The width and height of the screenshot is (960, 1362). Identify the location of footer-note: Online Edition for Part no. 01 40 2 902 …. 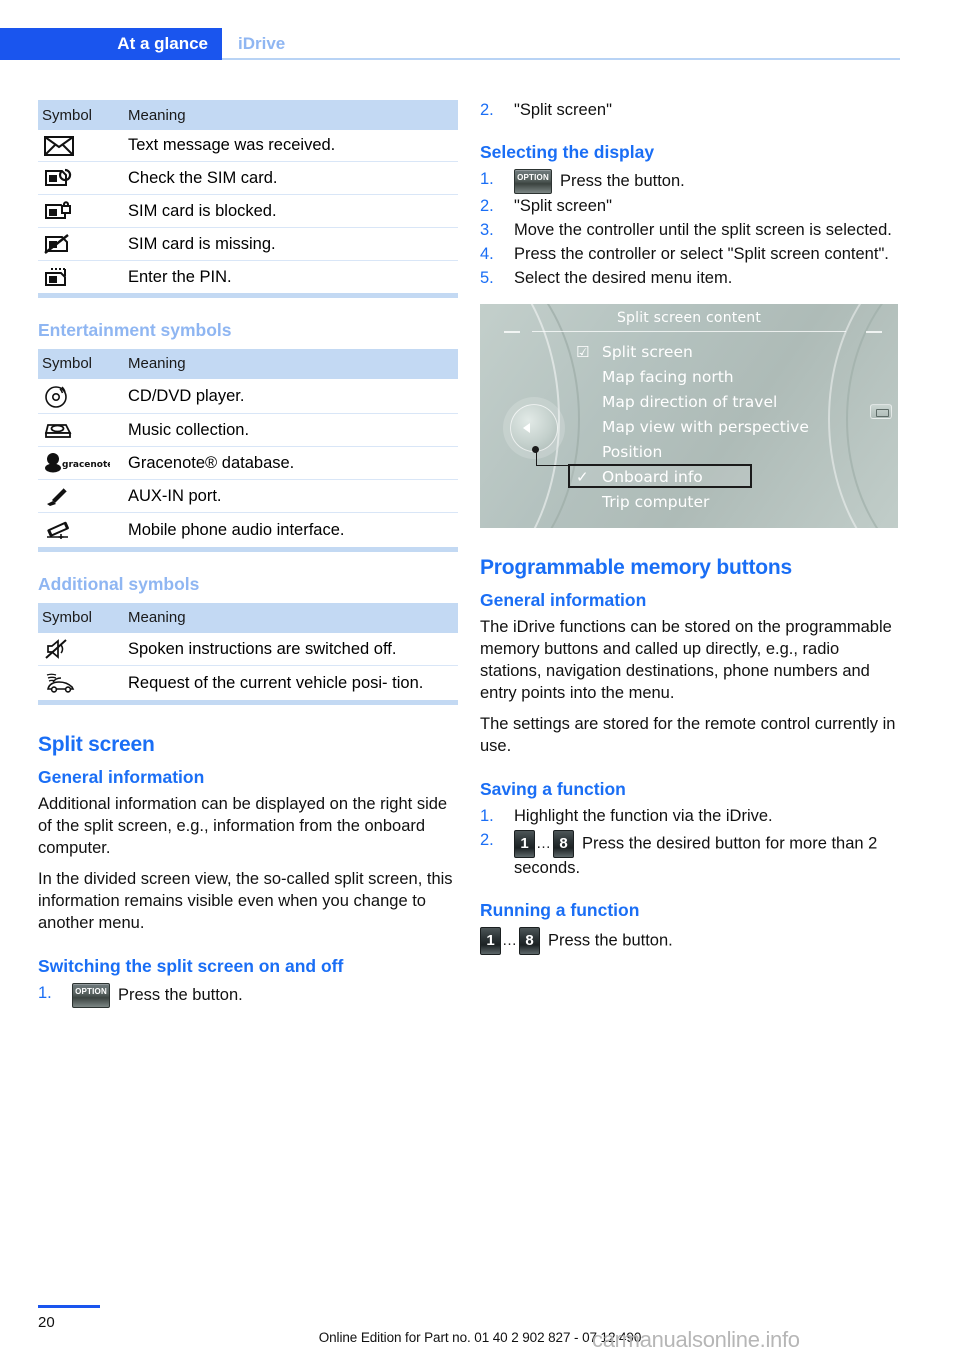
(480, 1337).